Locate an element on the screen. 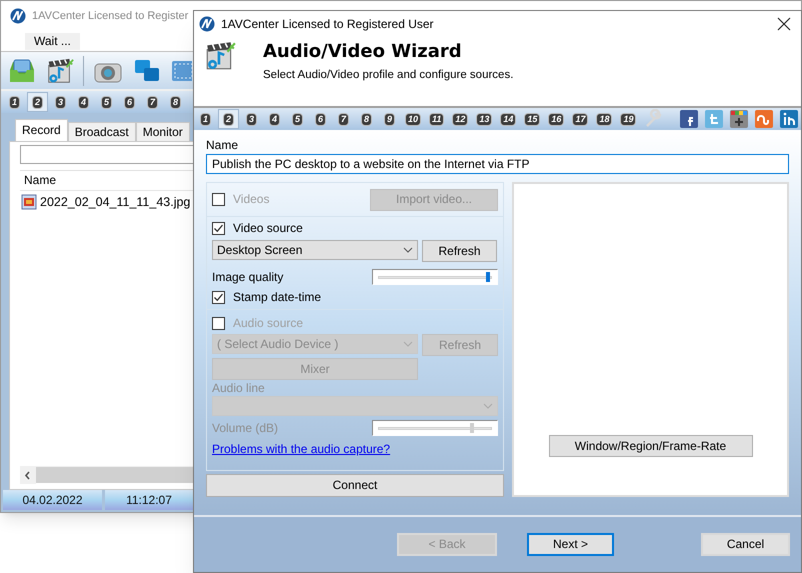 The height and width of the screenshot is (573, 802). checkbox-label: Stamp date-time is located at coordinates (277, 297).